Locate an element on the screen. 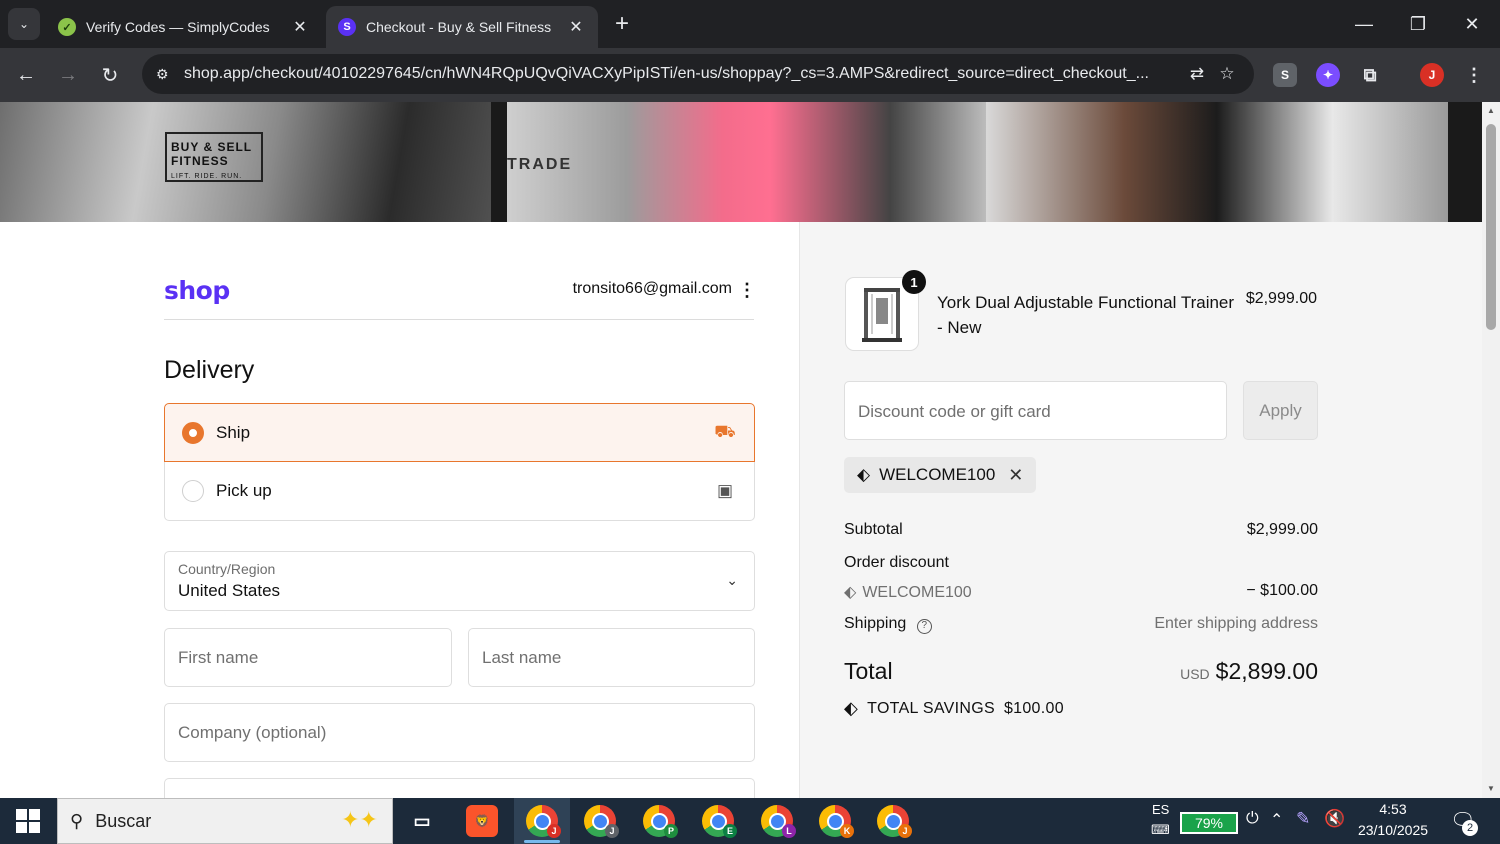 The image size is (1500, 844). clock-date: 23/10/2025 is located at coordinates (1393, 830).